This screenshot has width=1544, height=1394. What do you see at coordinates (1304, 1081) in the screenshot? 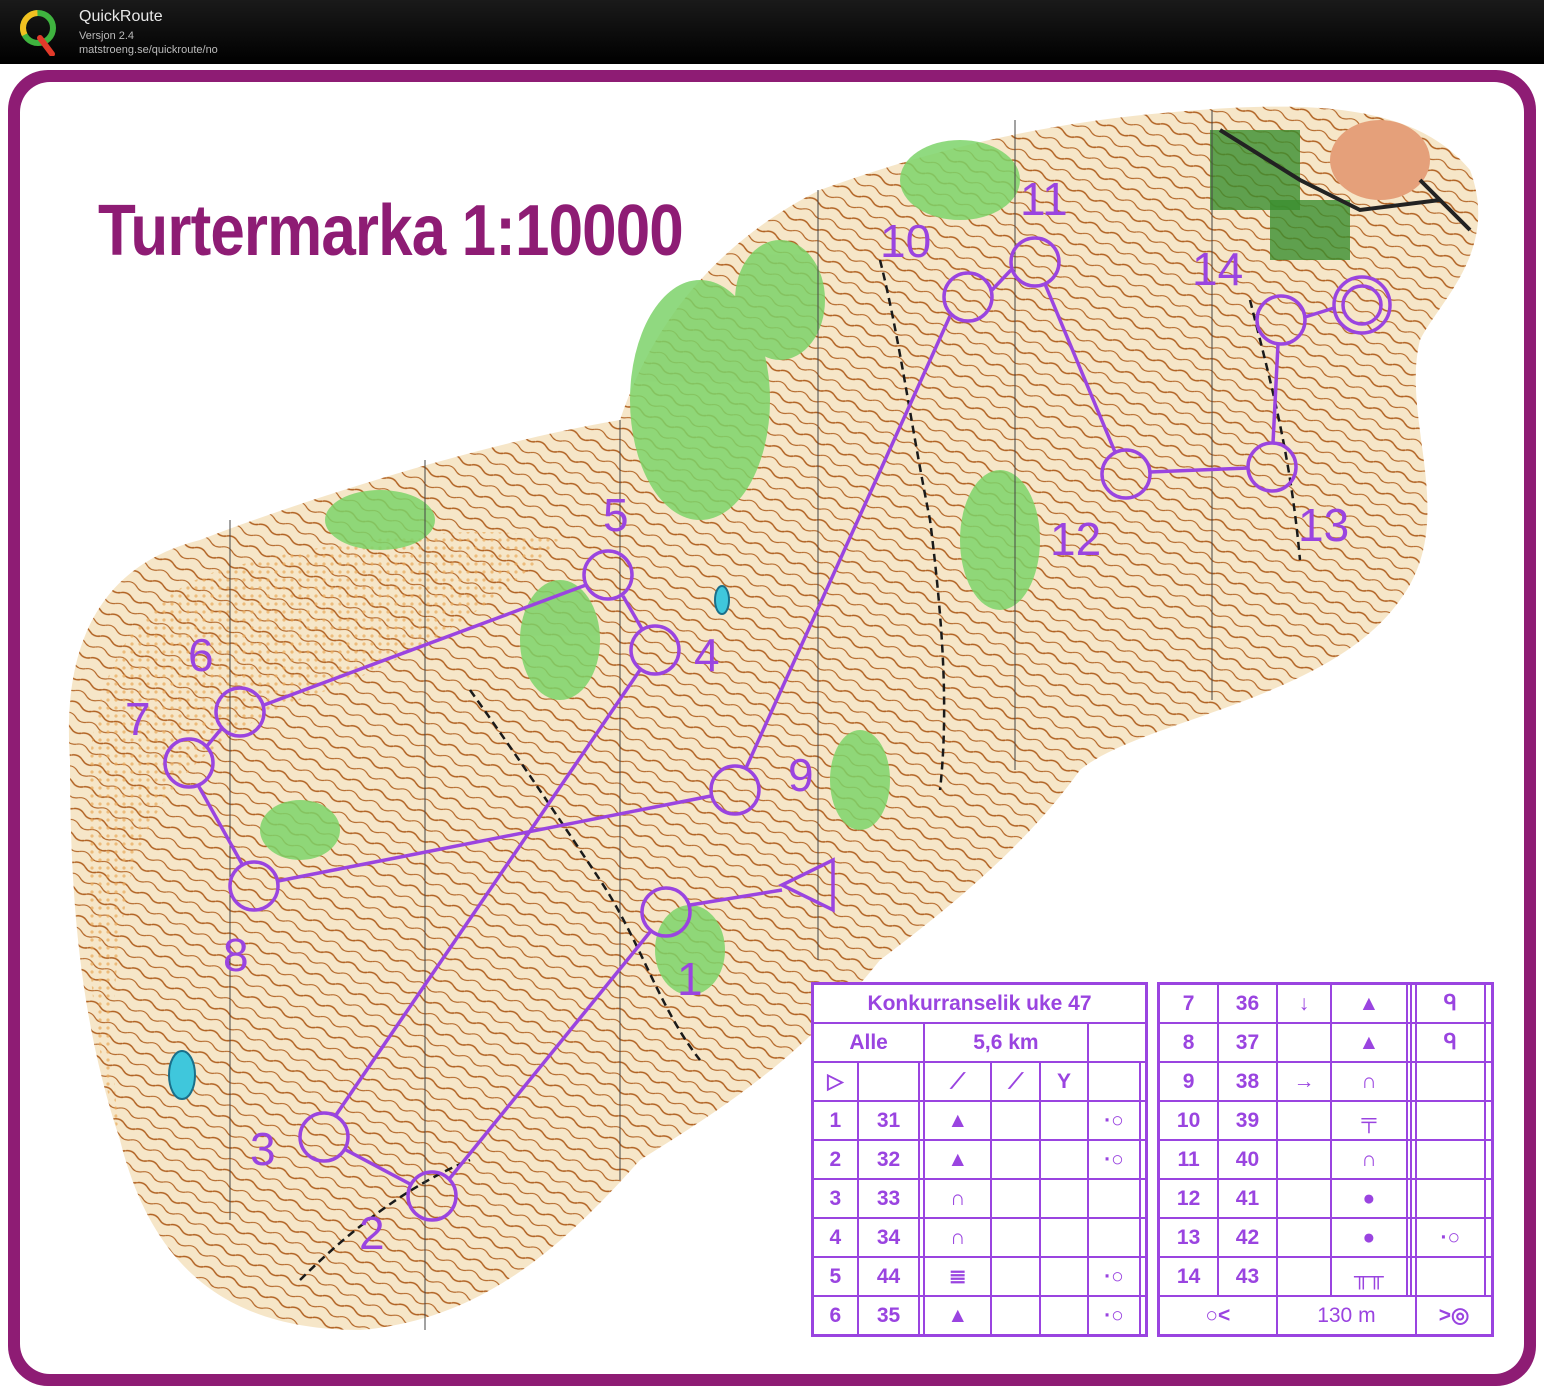
I see `control-direction: →` at bounding box center [1304, 1081].